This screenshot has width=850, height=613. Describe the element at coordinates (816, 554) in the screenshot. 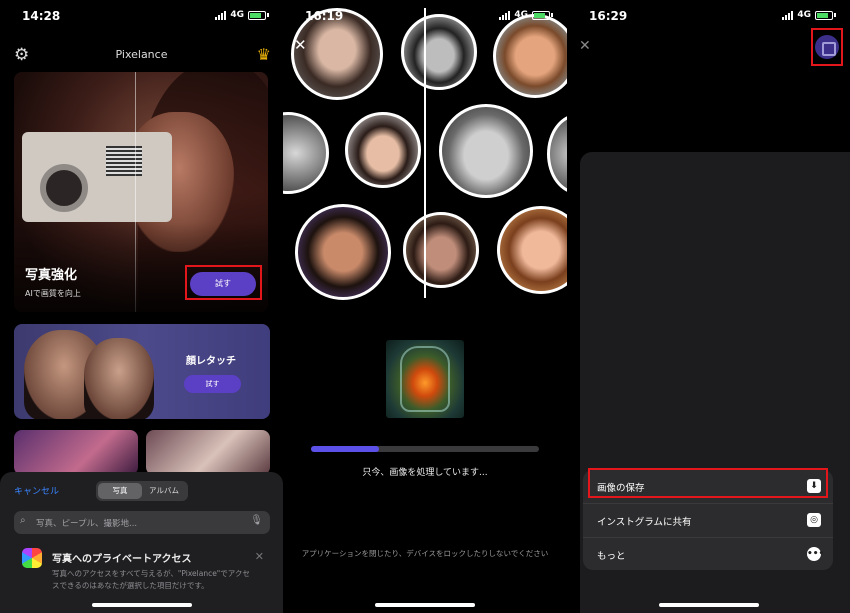

I see `more-icon: •••` at that location.